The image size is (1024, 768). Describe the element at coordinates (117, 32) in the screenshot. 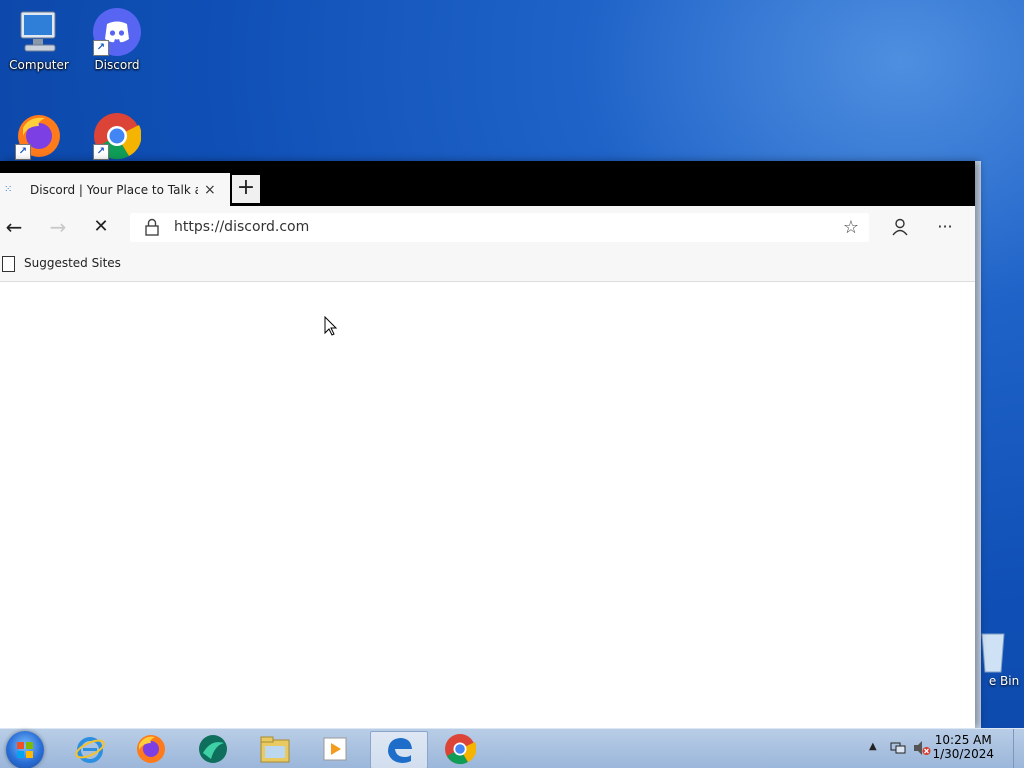

I see `discord-icon: ↗` at that location.